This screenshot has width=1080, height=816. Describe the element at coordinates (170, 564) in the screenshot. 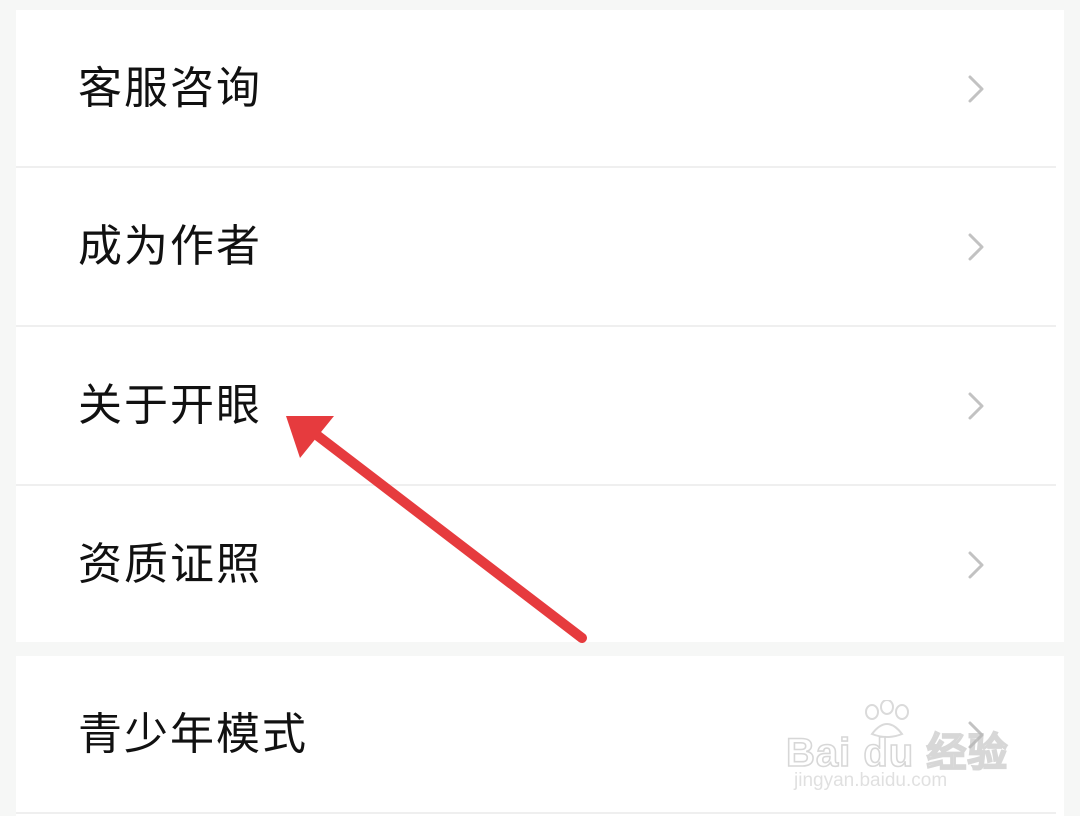

I see `menu-item-label: 资质证照` at that location.